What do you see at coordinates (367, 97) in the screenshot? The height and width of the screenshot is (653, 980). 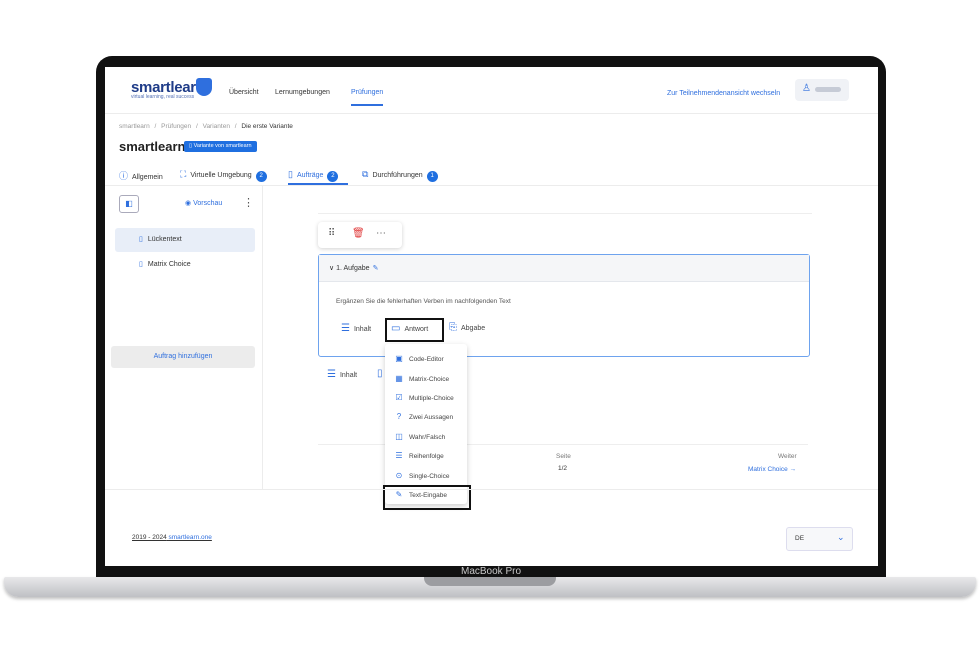 I see `nav-link-exams: Prüfungen` at bounding box center [367, 97].